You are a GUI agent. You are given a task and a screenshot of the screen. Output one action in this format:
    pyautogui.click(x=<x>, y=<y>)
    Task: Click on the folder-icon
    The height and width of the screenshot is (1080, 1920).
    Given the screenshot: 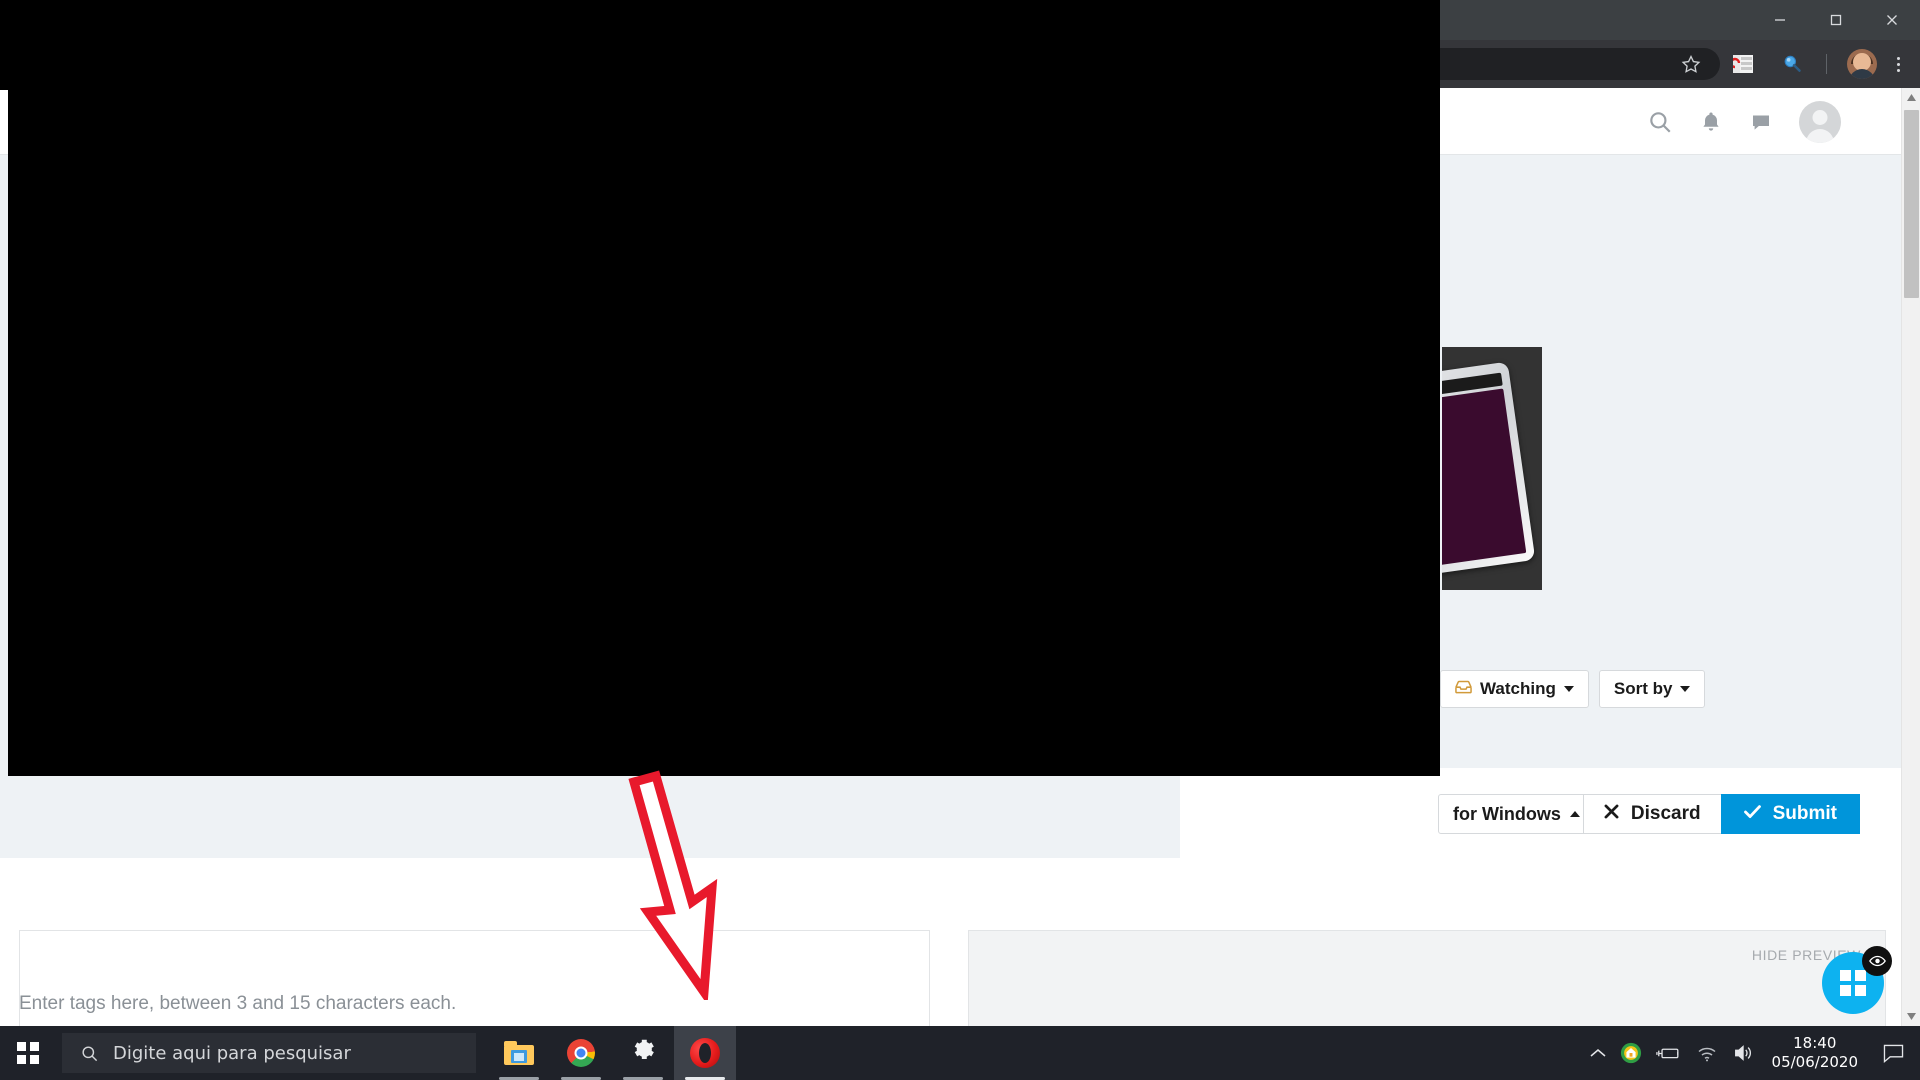 What is the action you would take?
    pyautogui.click(x=519, y=1053)
    